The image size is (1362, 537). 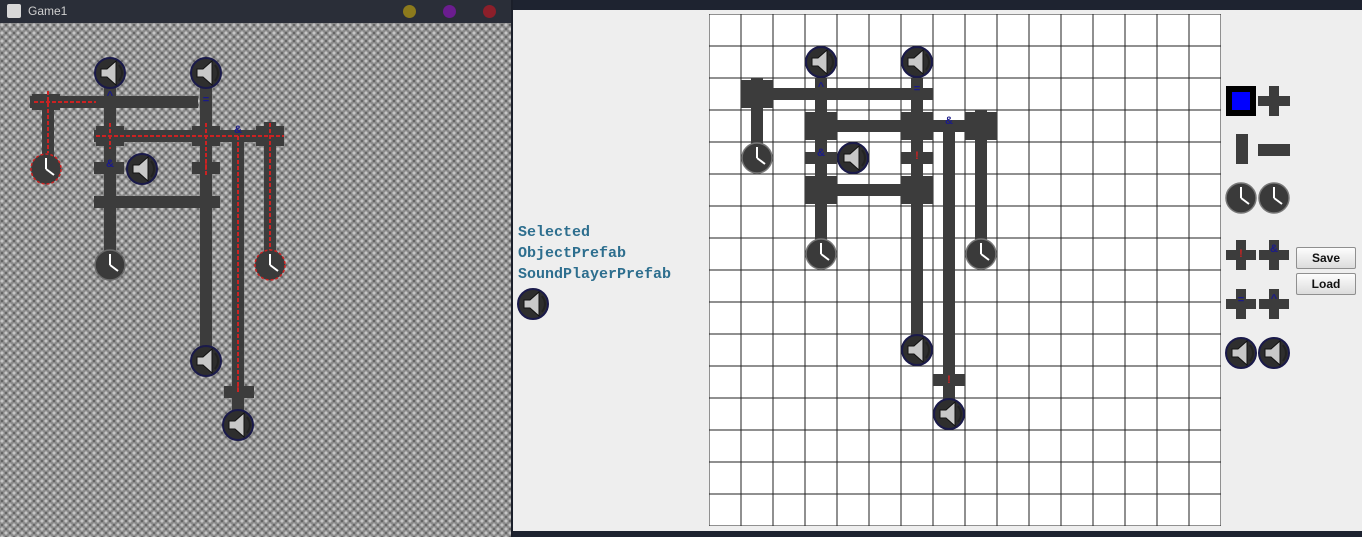 I want to click on hat-gate-icon: ^, so click(x=1274, y=304).